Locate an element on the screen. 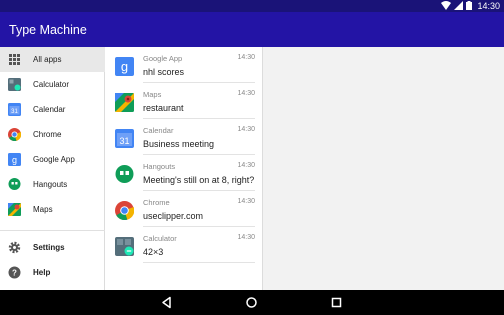  drawer-item-label: Chrome is located at coordinates (47, 134).